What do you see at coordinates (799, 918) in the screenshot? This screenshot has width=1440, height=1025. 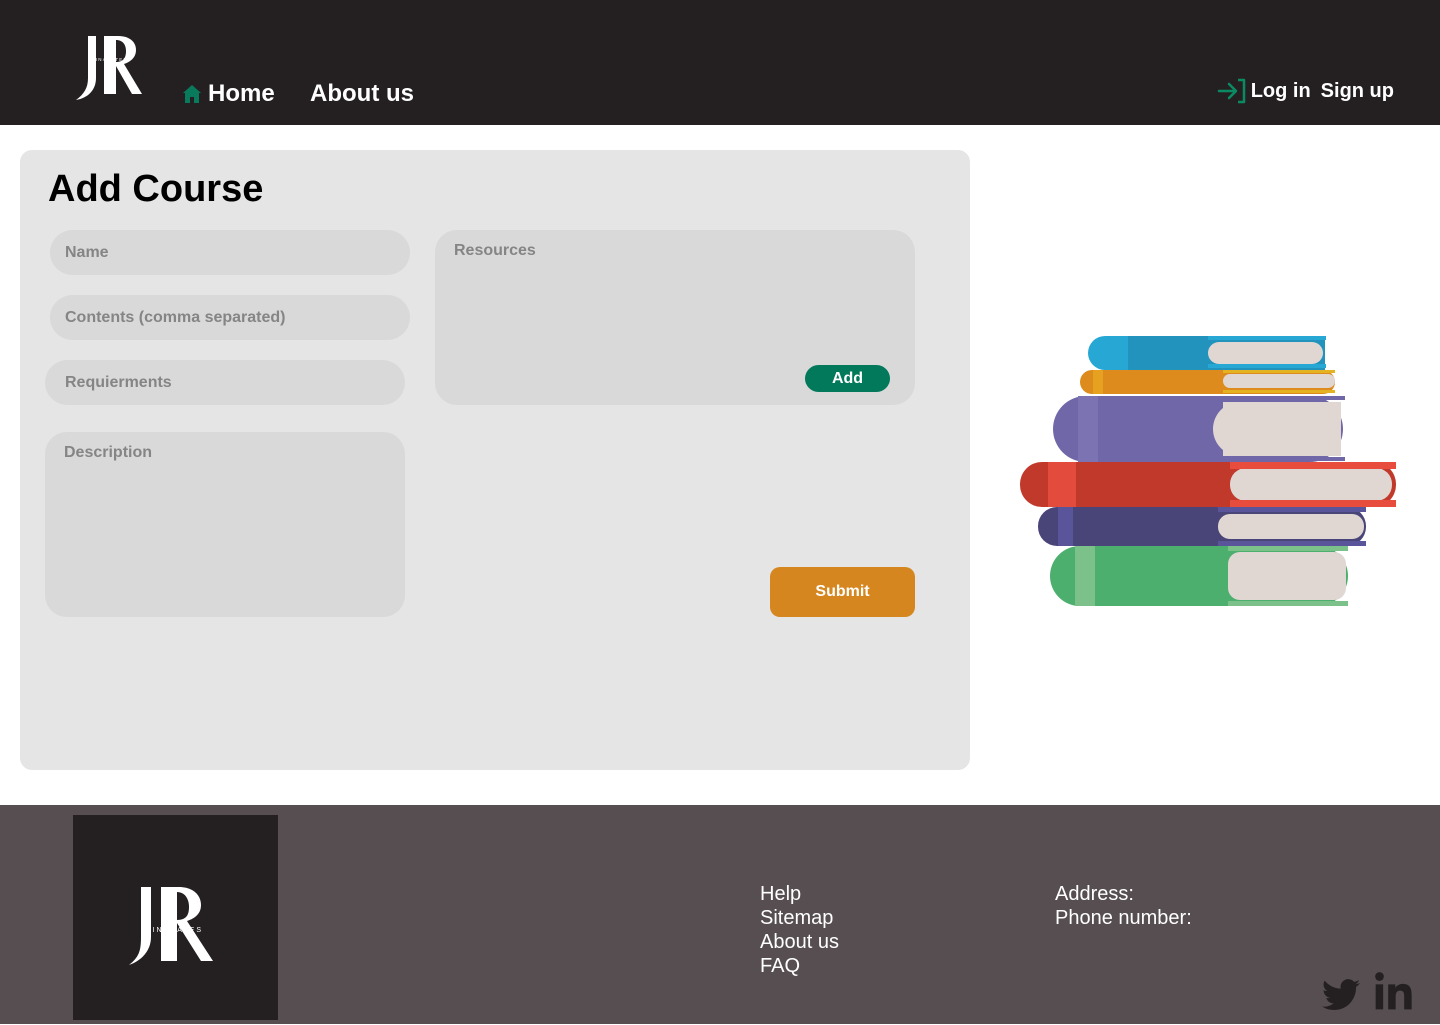 I see `footer-link-sitemap: Sitemap` at bounding box center [799, 918].